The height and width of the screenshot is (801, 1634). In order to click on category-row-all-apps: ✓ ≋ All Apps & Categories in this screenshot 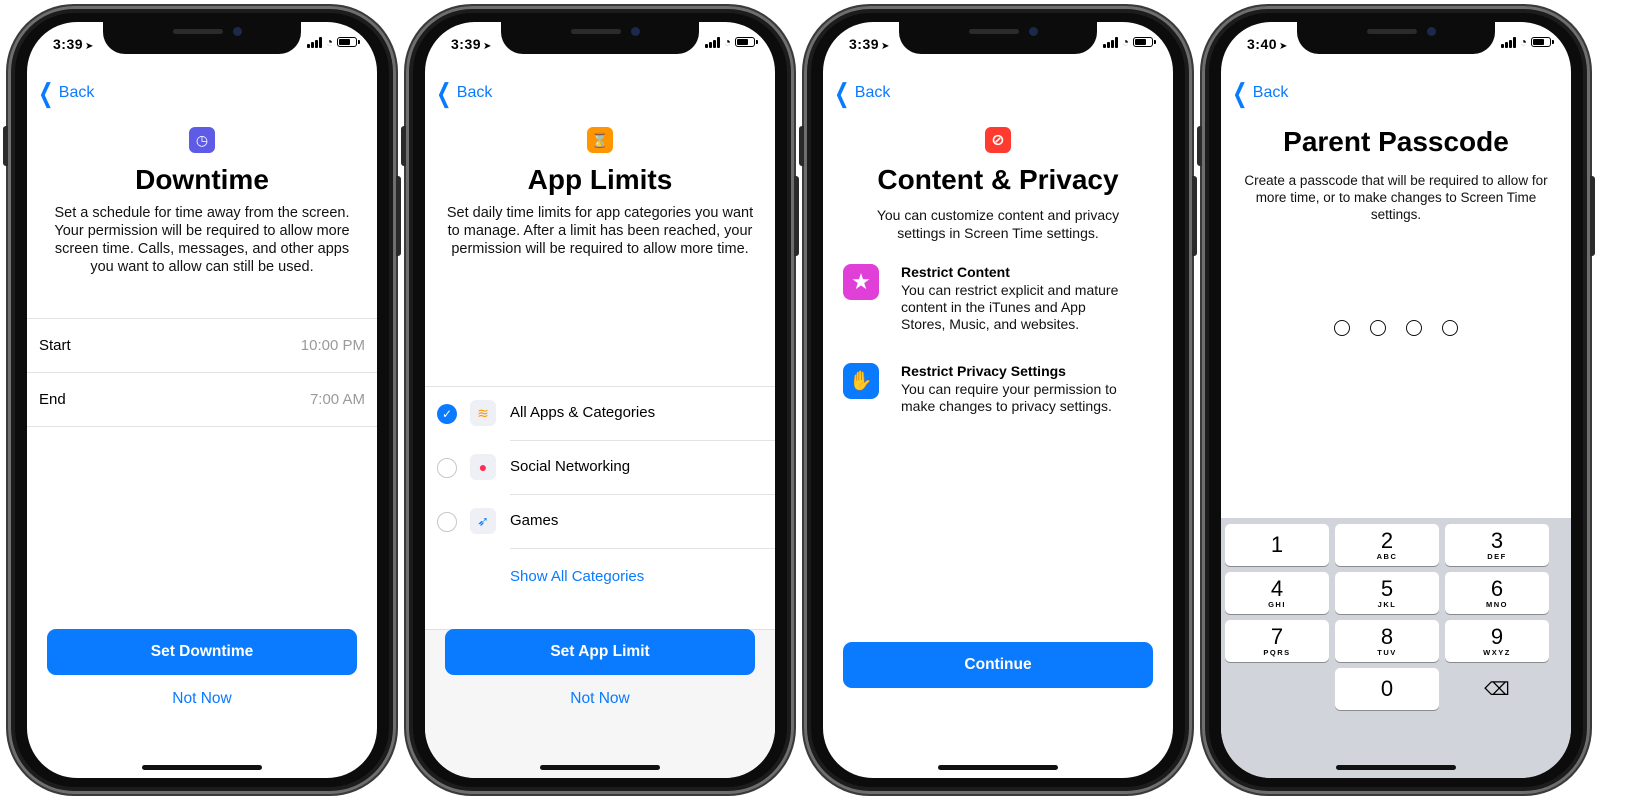, I will do `click(600, 414)`.